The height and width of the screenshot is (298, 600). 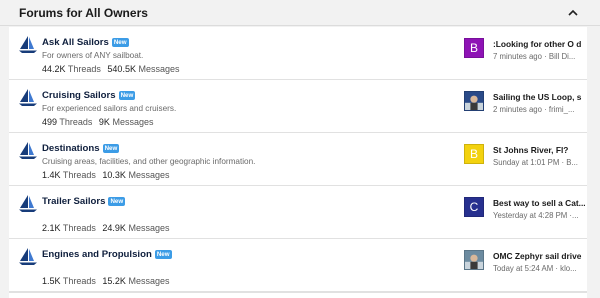 I want to click on avatar: C, so click(x=474, y=207).